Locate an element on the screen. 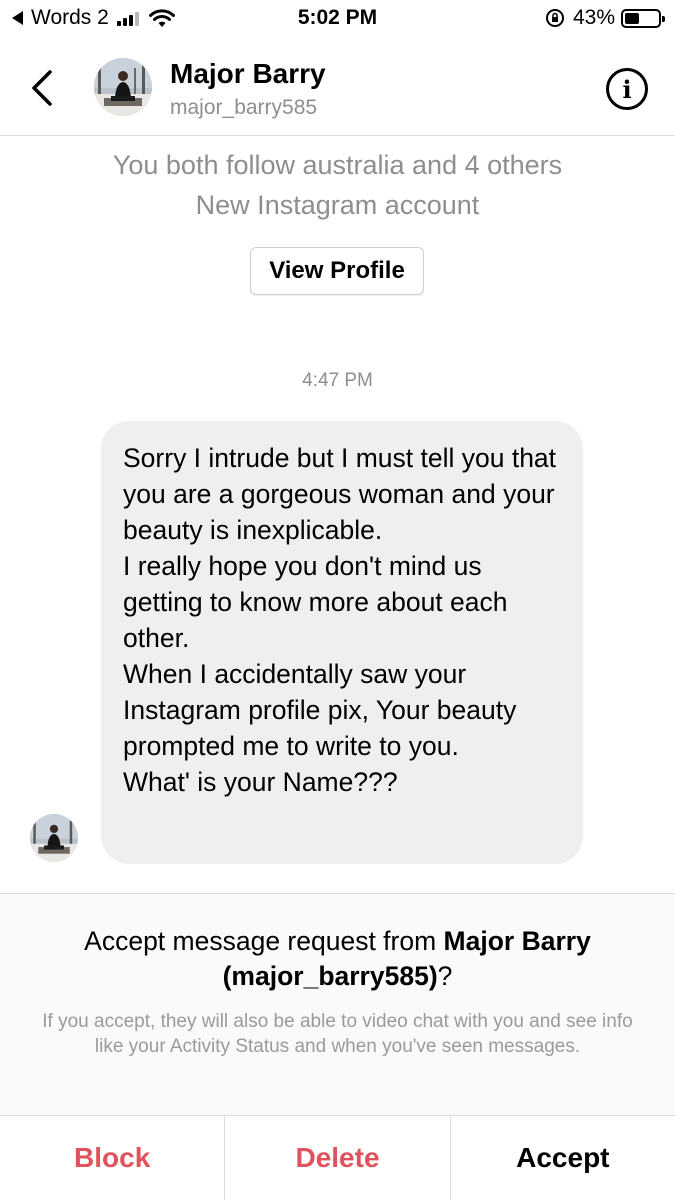 The image size is (675, 1200). status-bar: Words 2 5:02 PM 43% is located at coordinates (337, 19).